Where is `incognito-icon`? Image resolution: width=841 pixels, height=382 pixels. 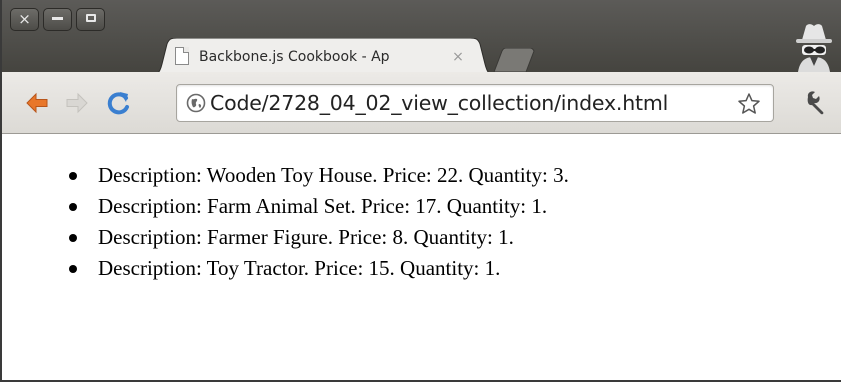
incognito-icon is located at coordinates (814, 48).